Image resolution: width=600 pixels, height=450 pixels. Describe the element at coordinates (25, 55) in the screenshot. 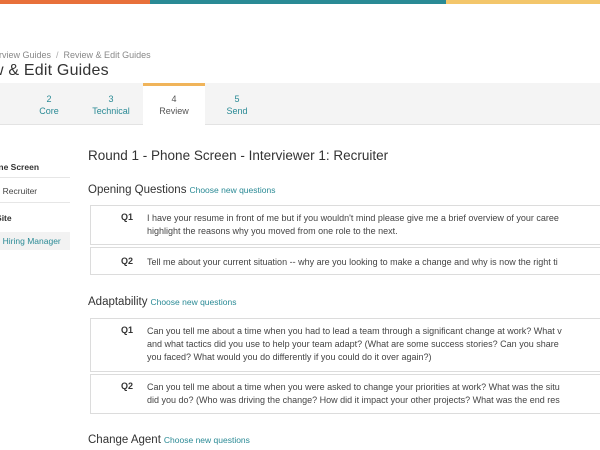

I see `breadcrumb-parent-link: erview Guides` at that location.